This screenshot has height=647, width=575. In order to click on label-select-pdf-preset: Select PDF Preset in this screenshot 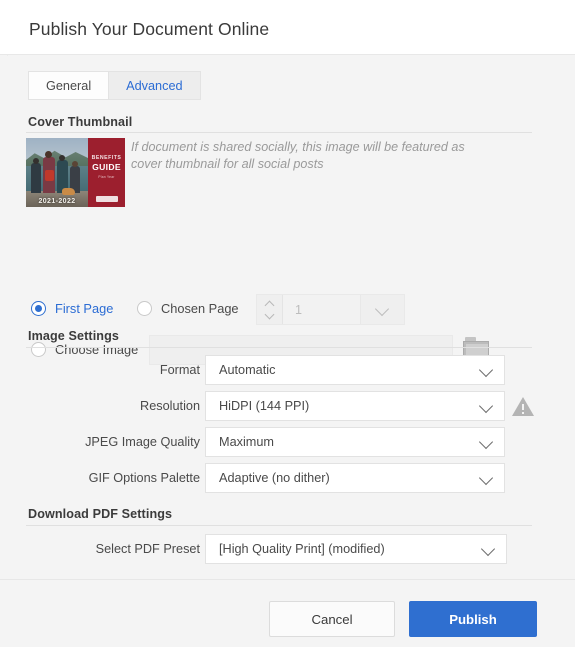, I will do `click(147, 549)`.